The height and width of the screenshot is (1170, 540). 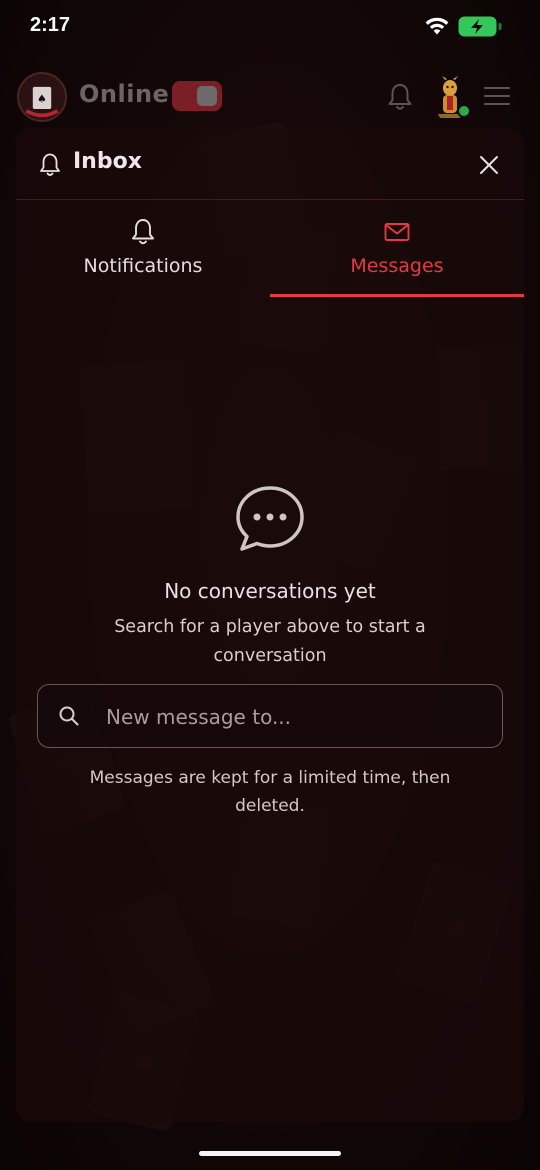 What do you see at coordinates (397, 232) in the screenshot?
I see `mail-icon` at bounding box center [397, 232].